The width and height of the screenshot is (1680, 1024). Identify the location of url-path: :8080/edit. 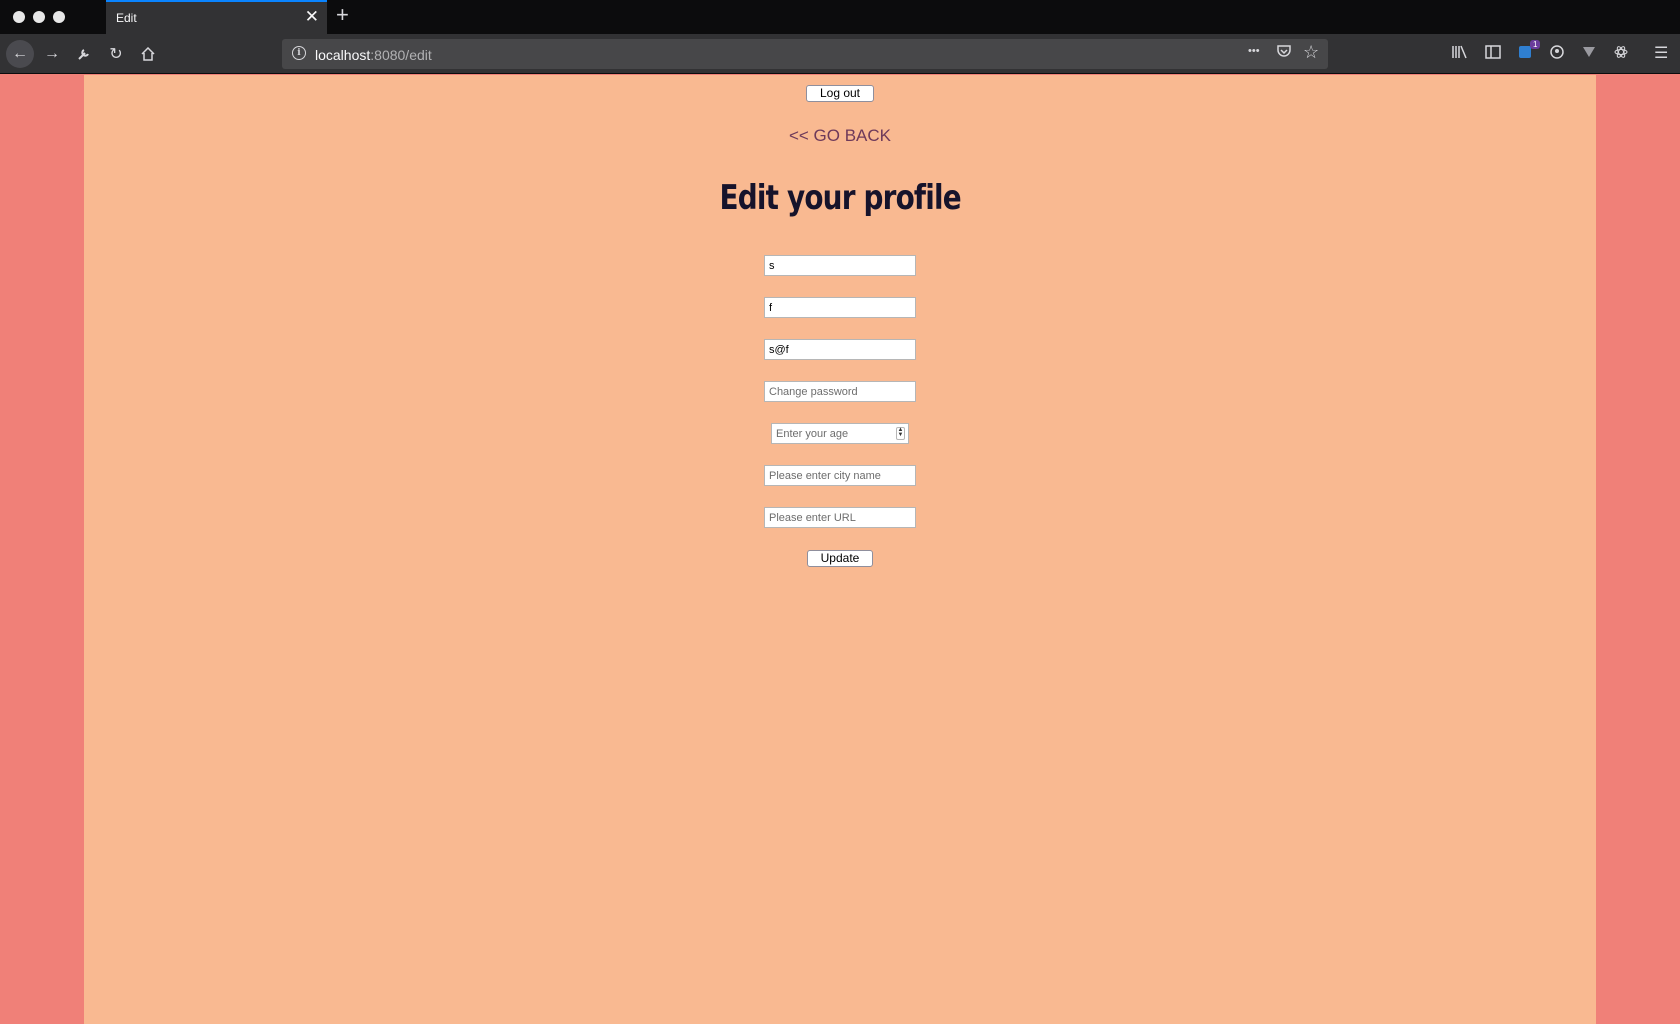
(401, 55).